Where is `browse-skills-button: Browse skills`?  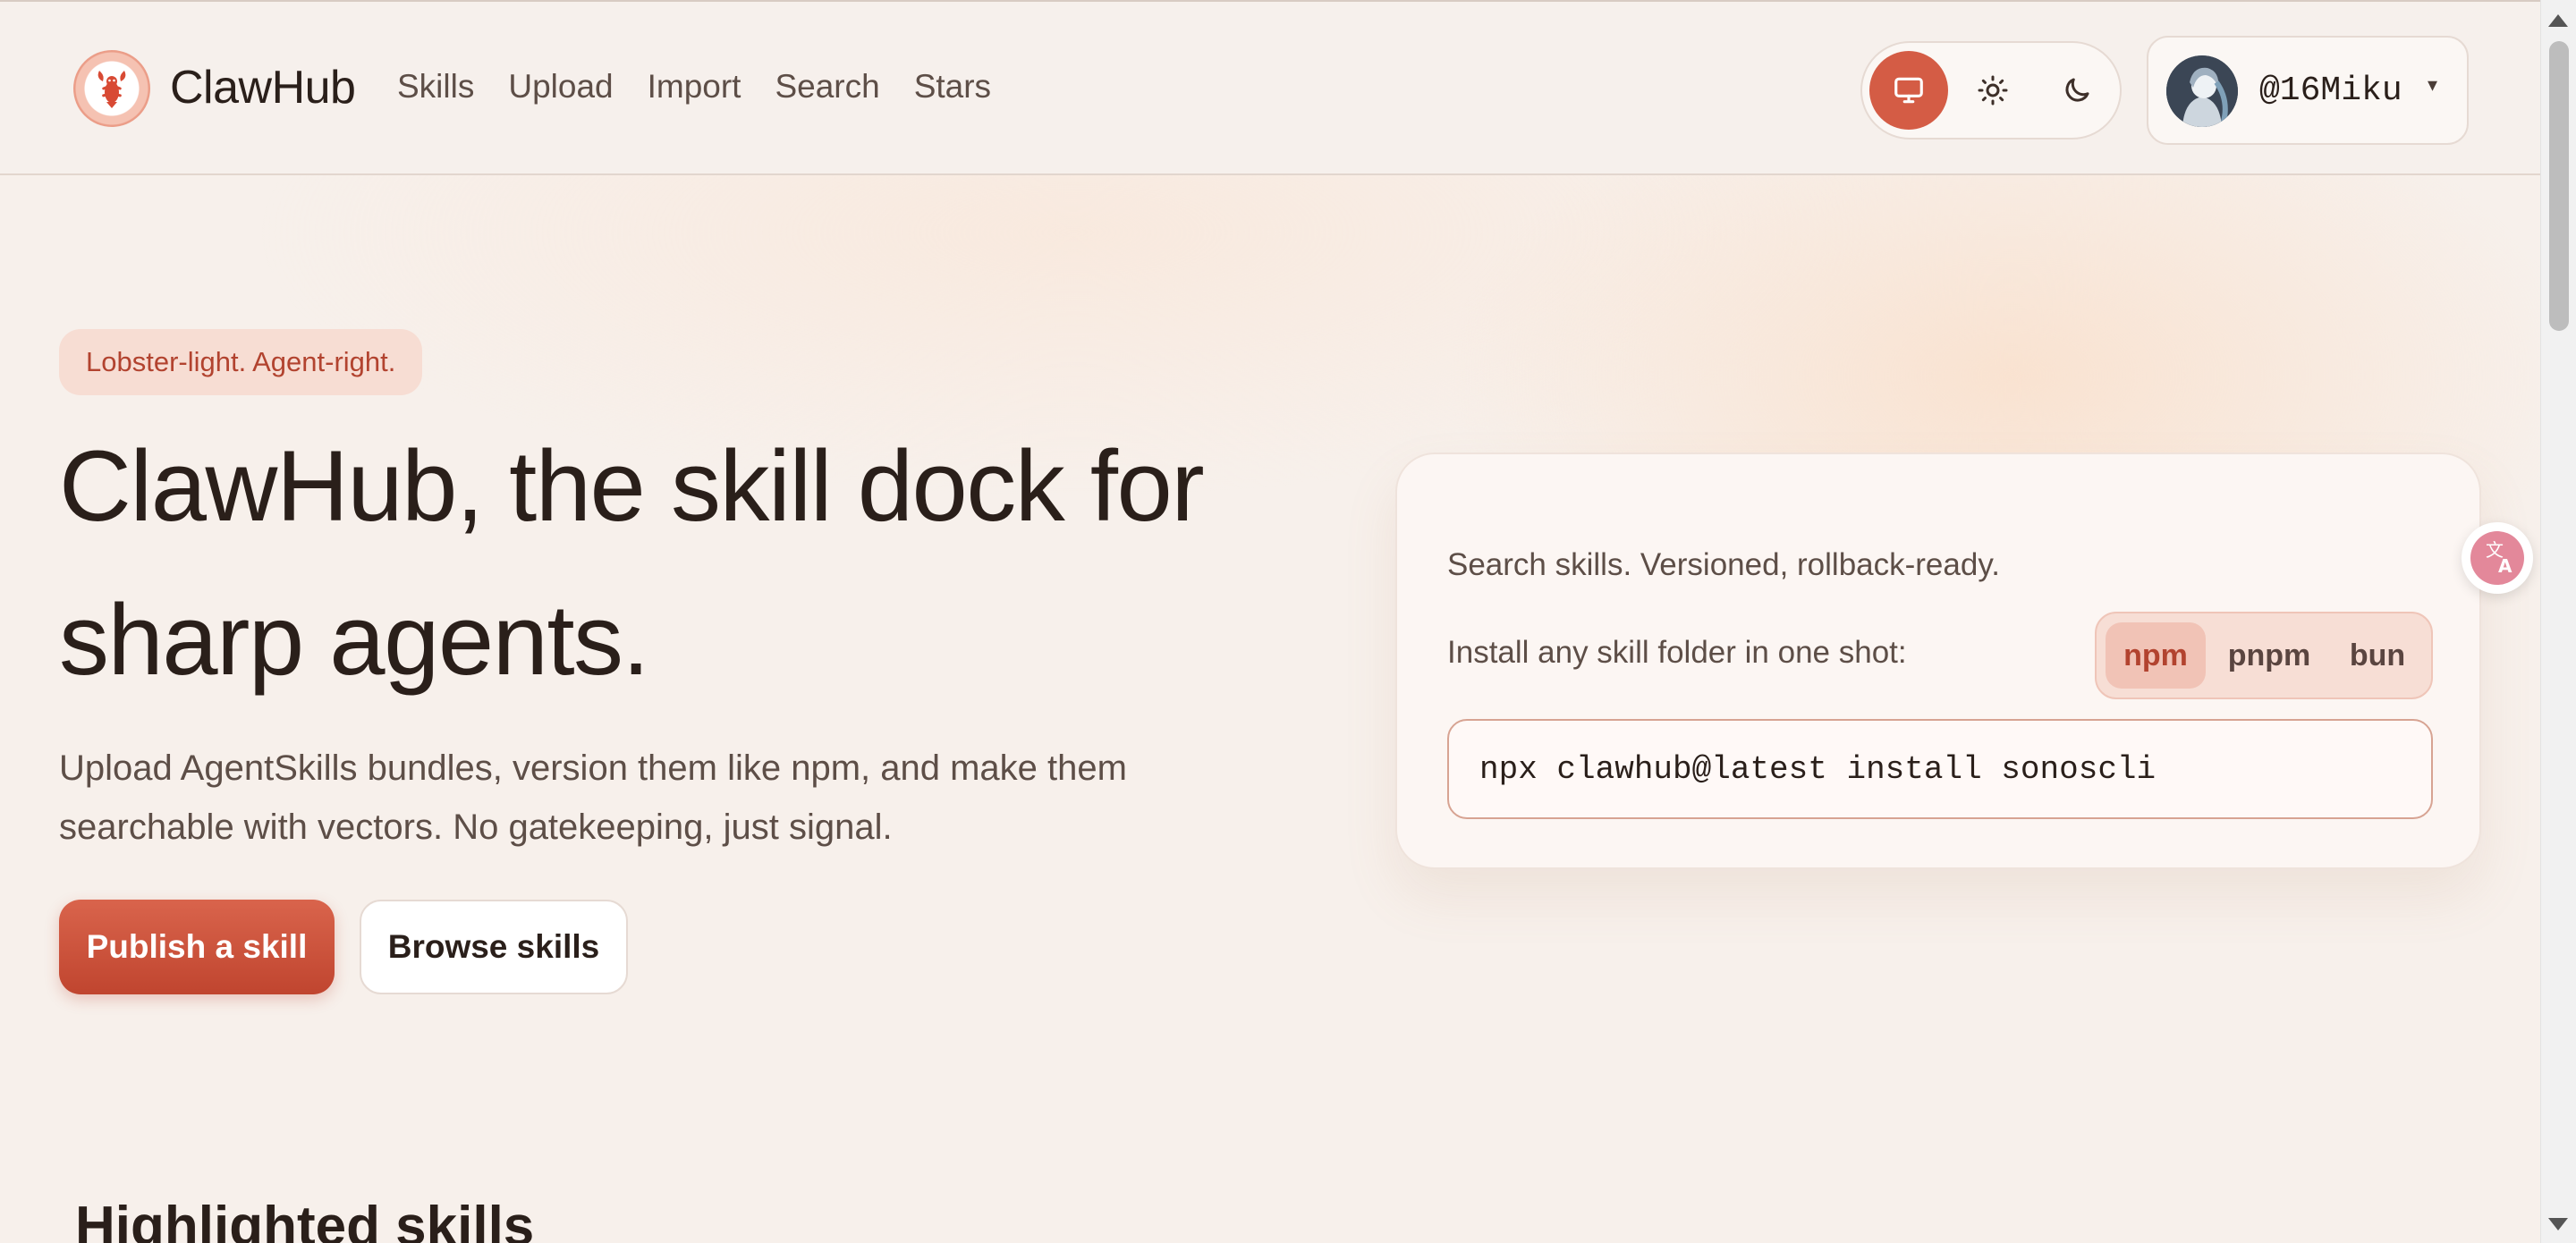 browse-skills-button: Browse skills is located at coordinates (494, 947).